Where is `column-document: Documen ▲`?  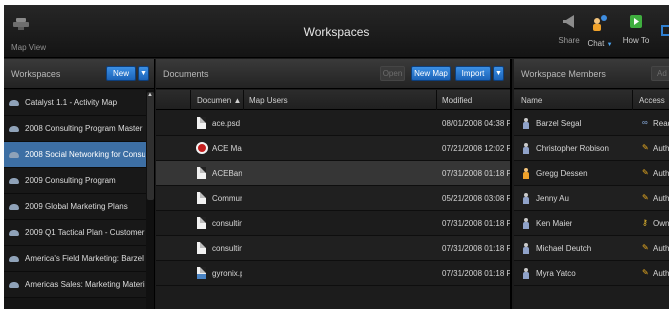
column-document: Documen ▲ is located at coordinates (219, 100).